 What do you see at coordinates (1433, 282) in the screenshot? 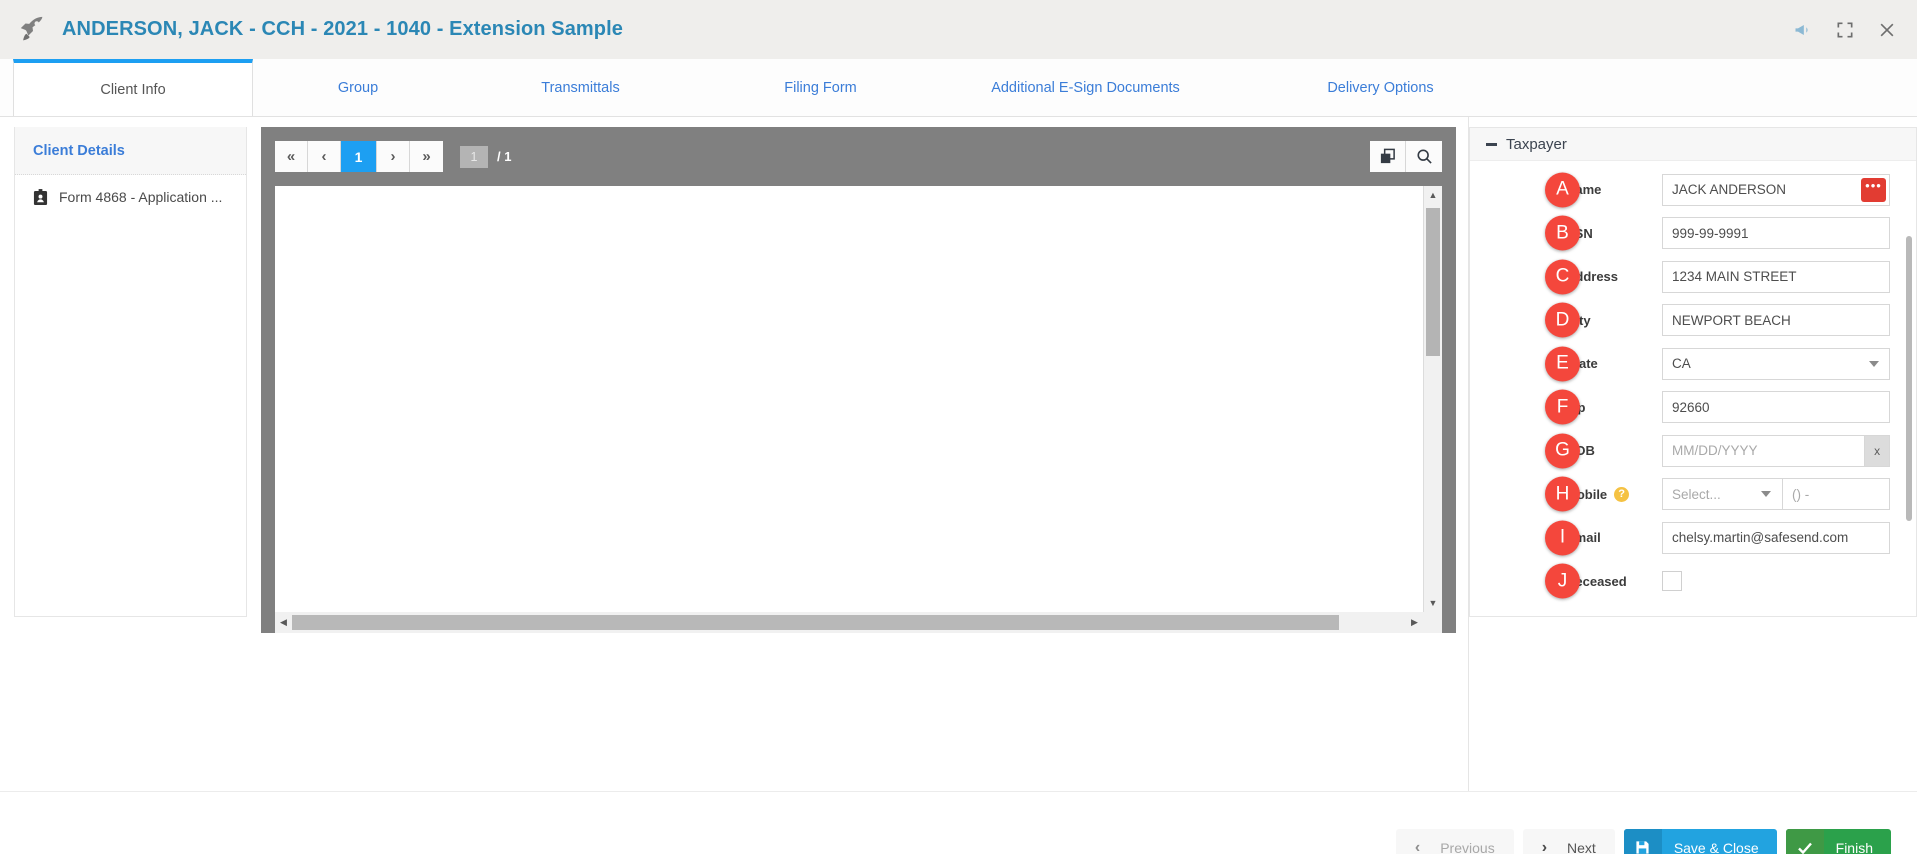
I see `vertical-scroll-thumb` at bounding box center [1433, 282].